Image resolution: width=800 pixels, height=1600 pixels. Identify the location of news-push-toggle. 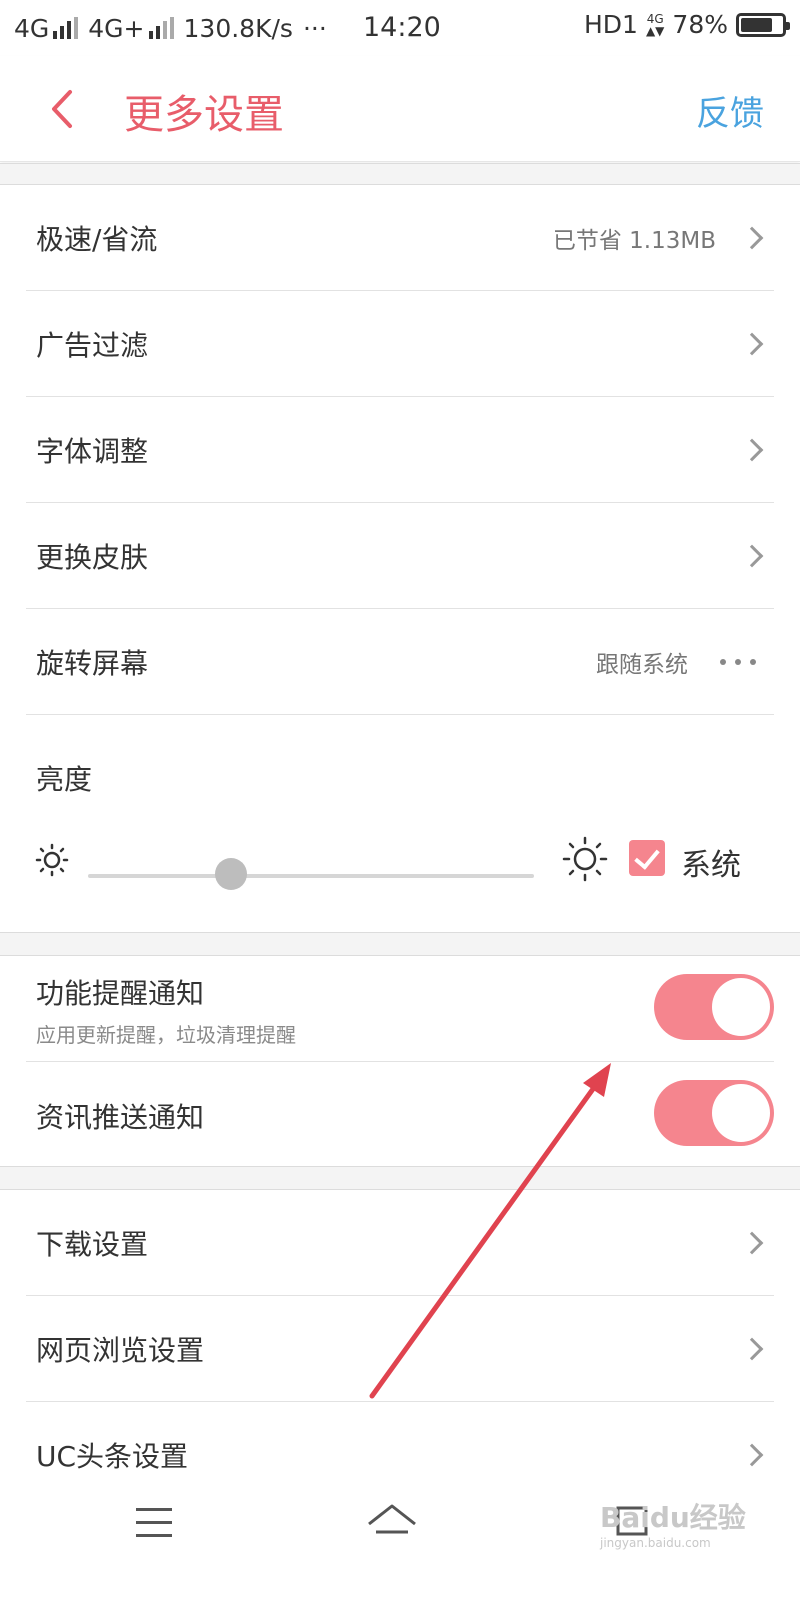
(714, 1113).